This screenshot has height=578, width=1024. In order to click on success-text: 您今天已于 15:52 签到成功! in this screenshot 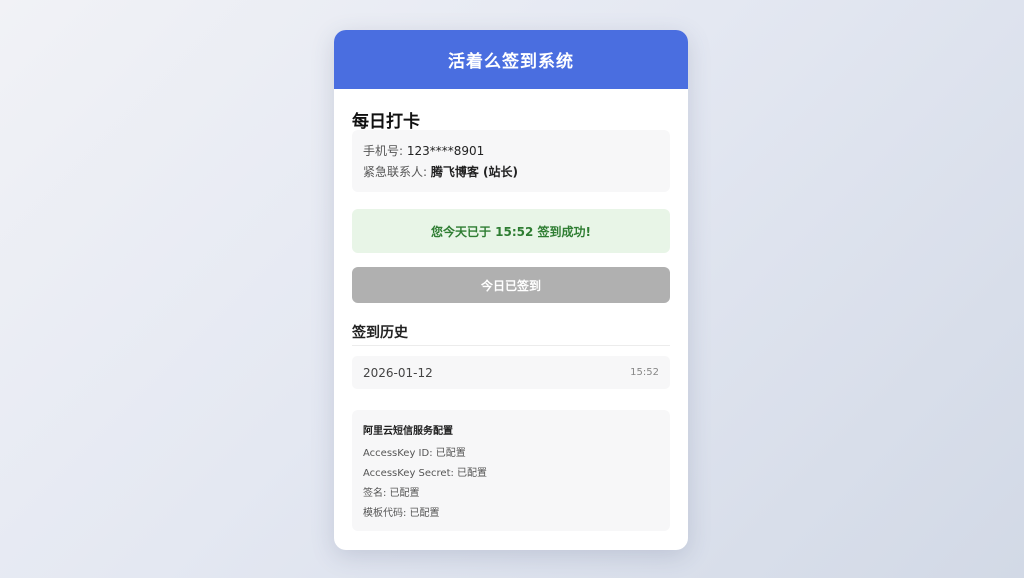, I will do `click(511, 231)`.